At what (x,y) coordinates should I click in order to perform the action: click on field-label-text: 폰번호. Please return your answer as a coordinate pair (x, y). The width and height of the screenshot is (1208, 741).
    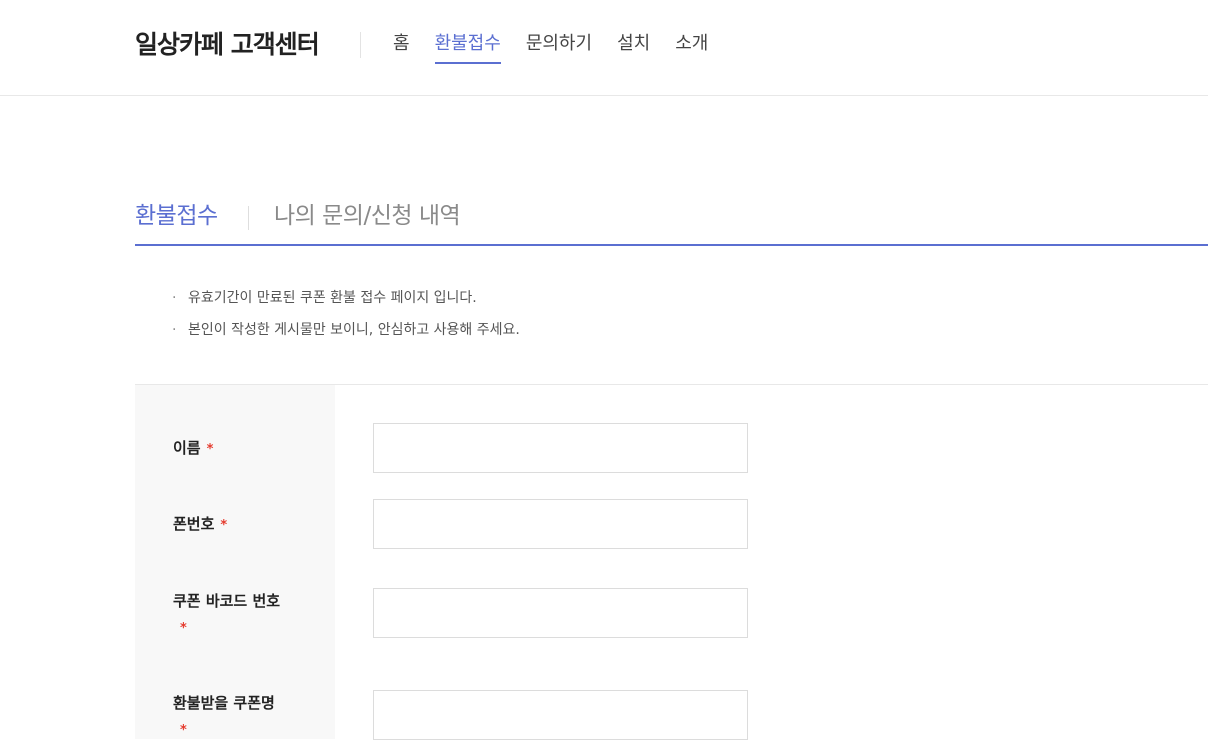
    Looking at the image, I should click on (194, 524).